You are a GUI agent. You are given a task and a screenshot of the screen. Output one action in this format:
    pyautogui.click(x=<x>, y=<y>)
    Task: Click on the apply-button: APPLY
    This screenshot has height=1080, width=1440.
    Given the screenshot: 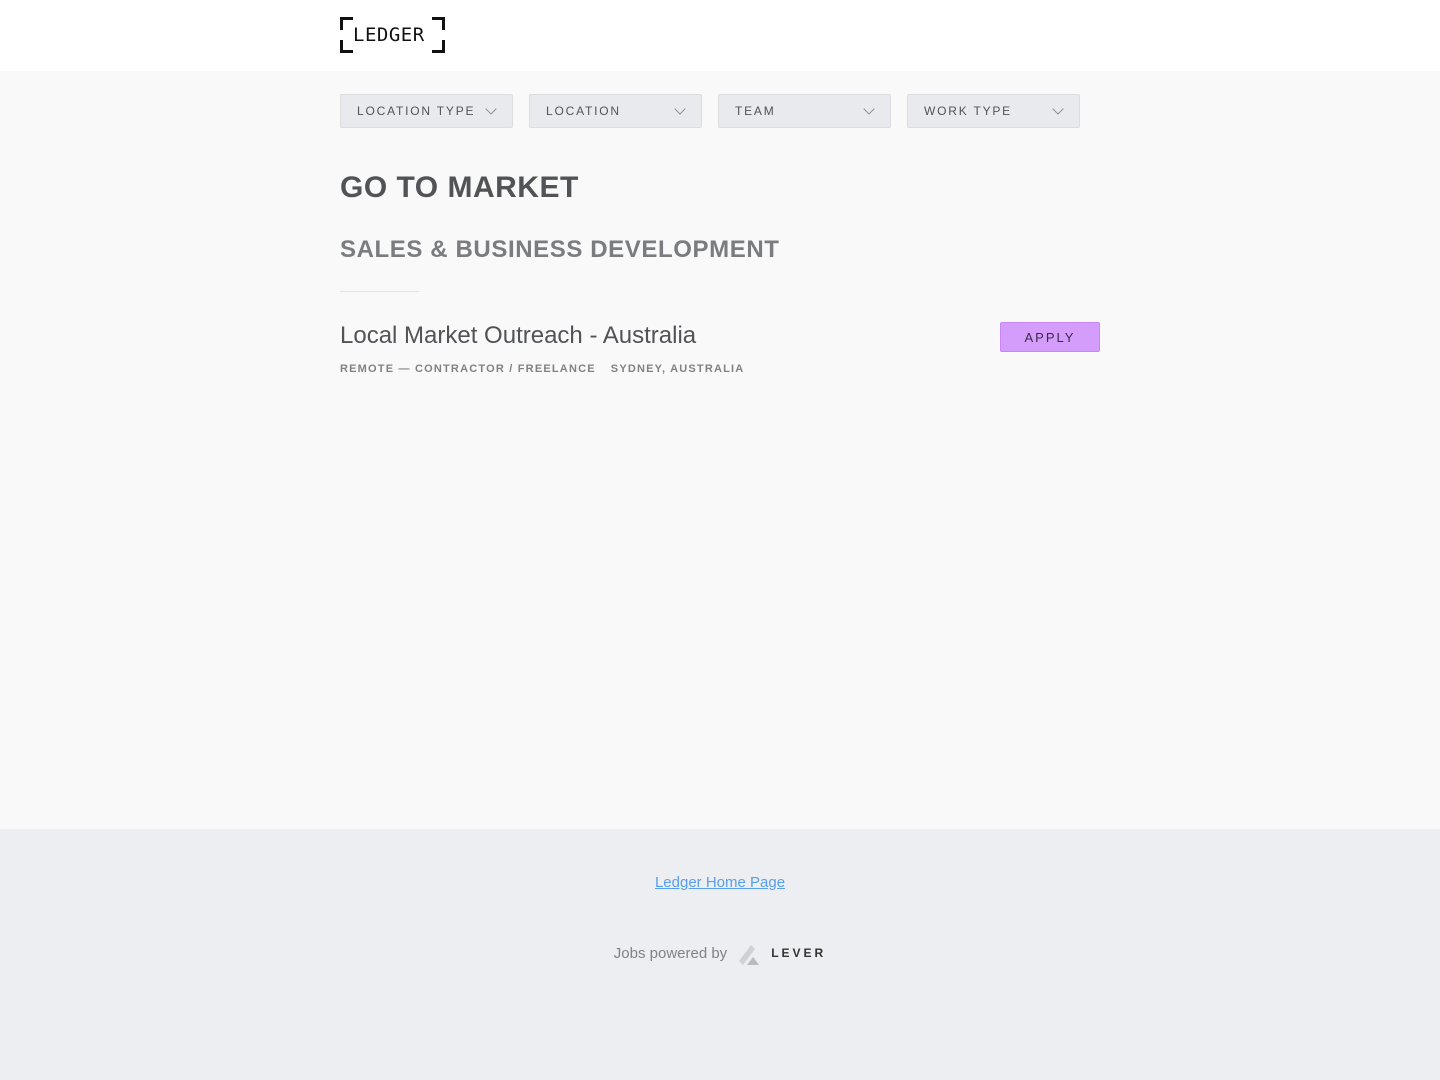 What is the action you would take?
    pyautogui.click(x=1050, y=337)
    